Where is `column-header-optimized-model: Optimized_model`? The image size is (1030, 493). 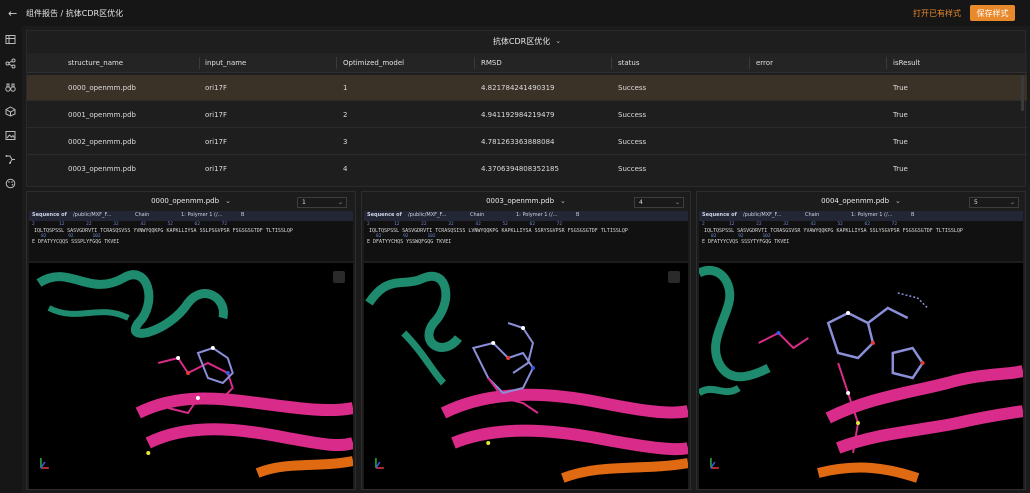 column-header-optimized-model: Optimized_model is located at coordinates (373, 62).